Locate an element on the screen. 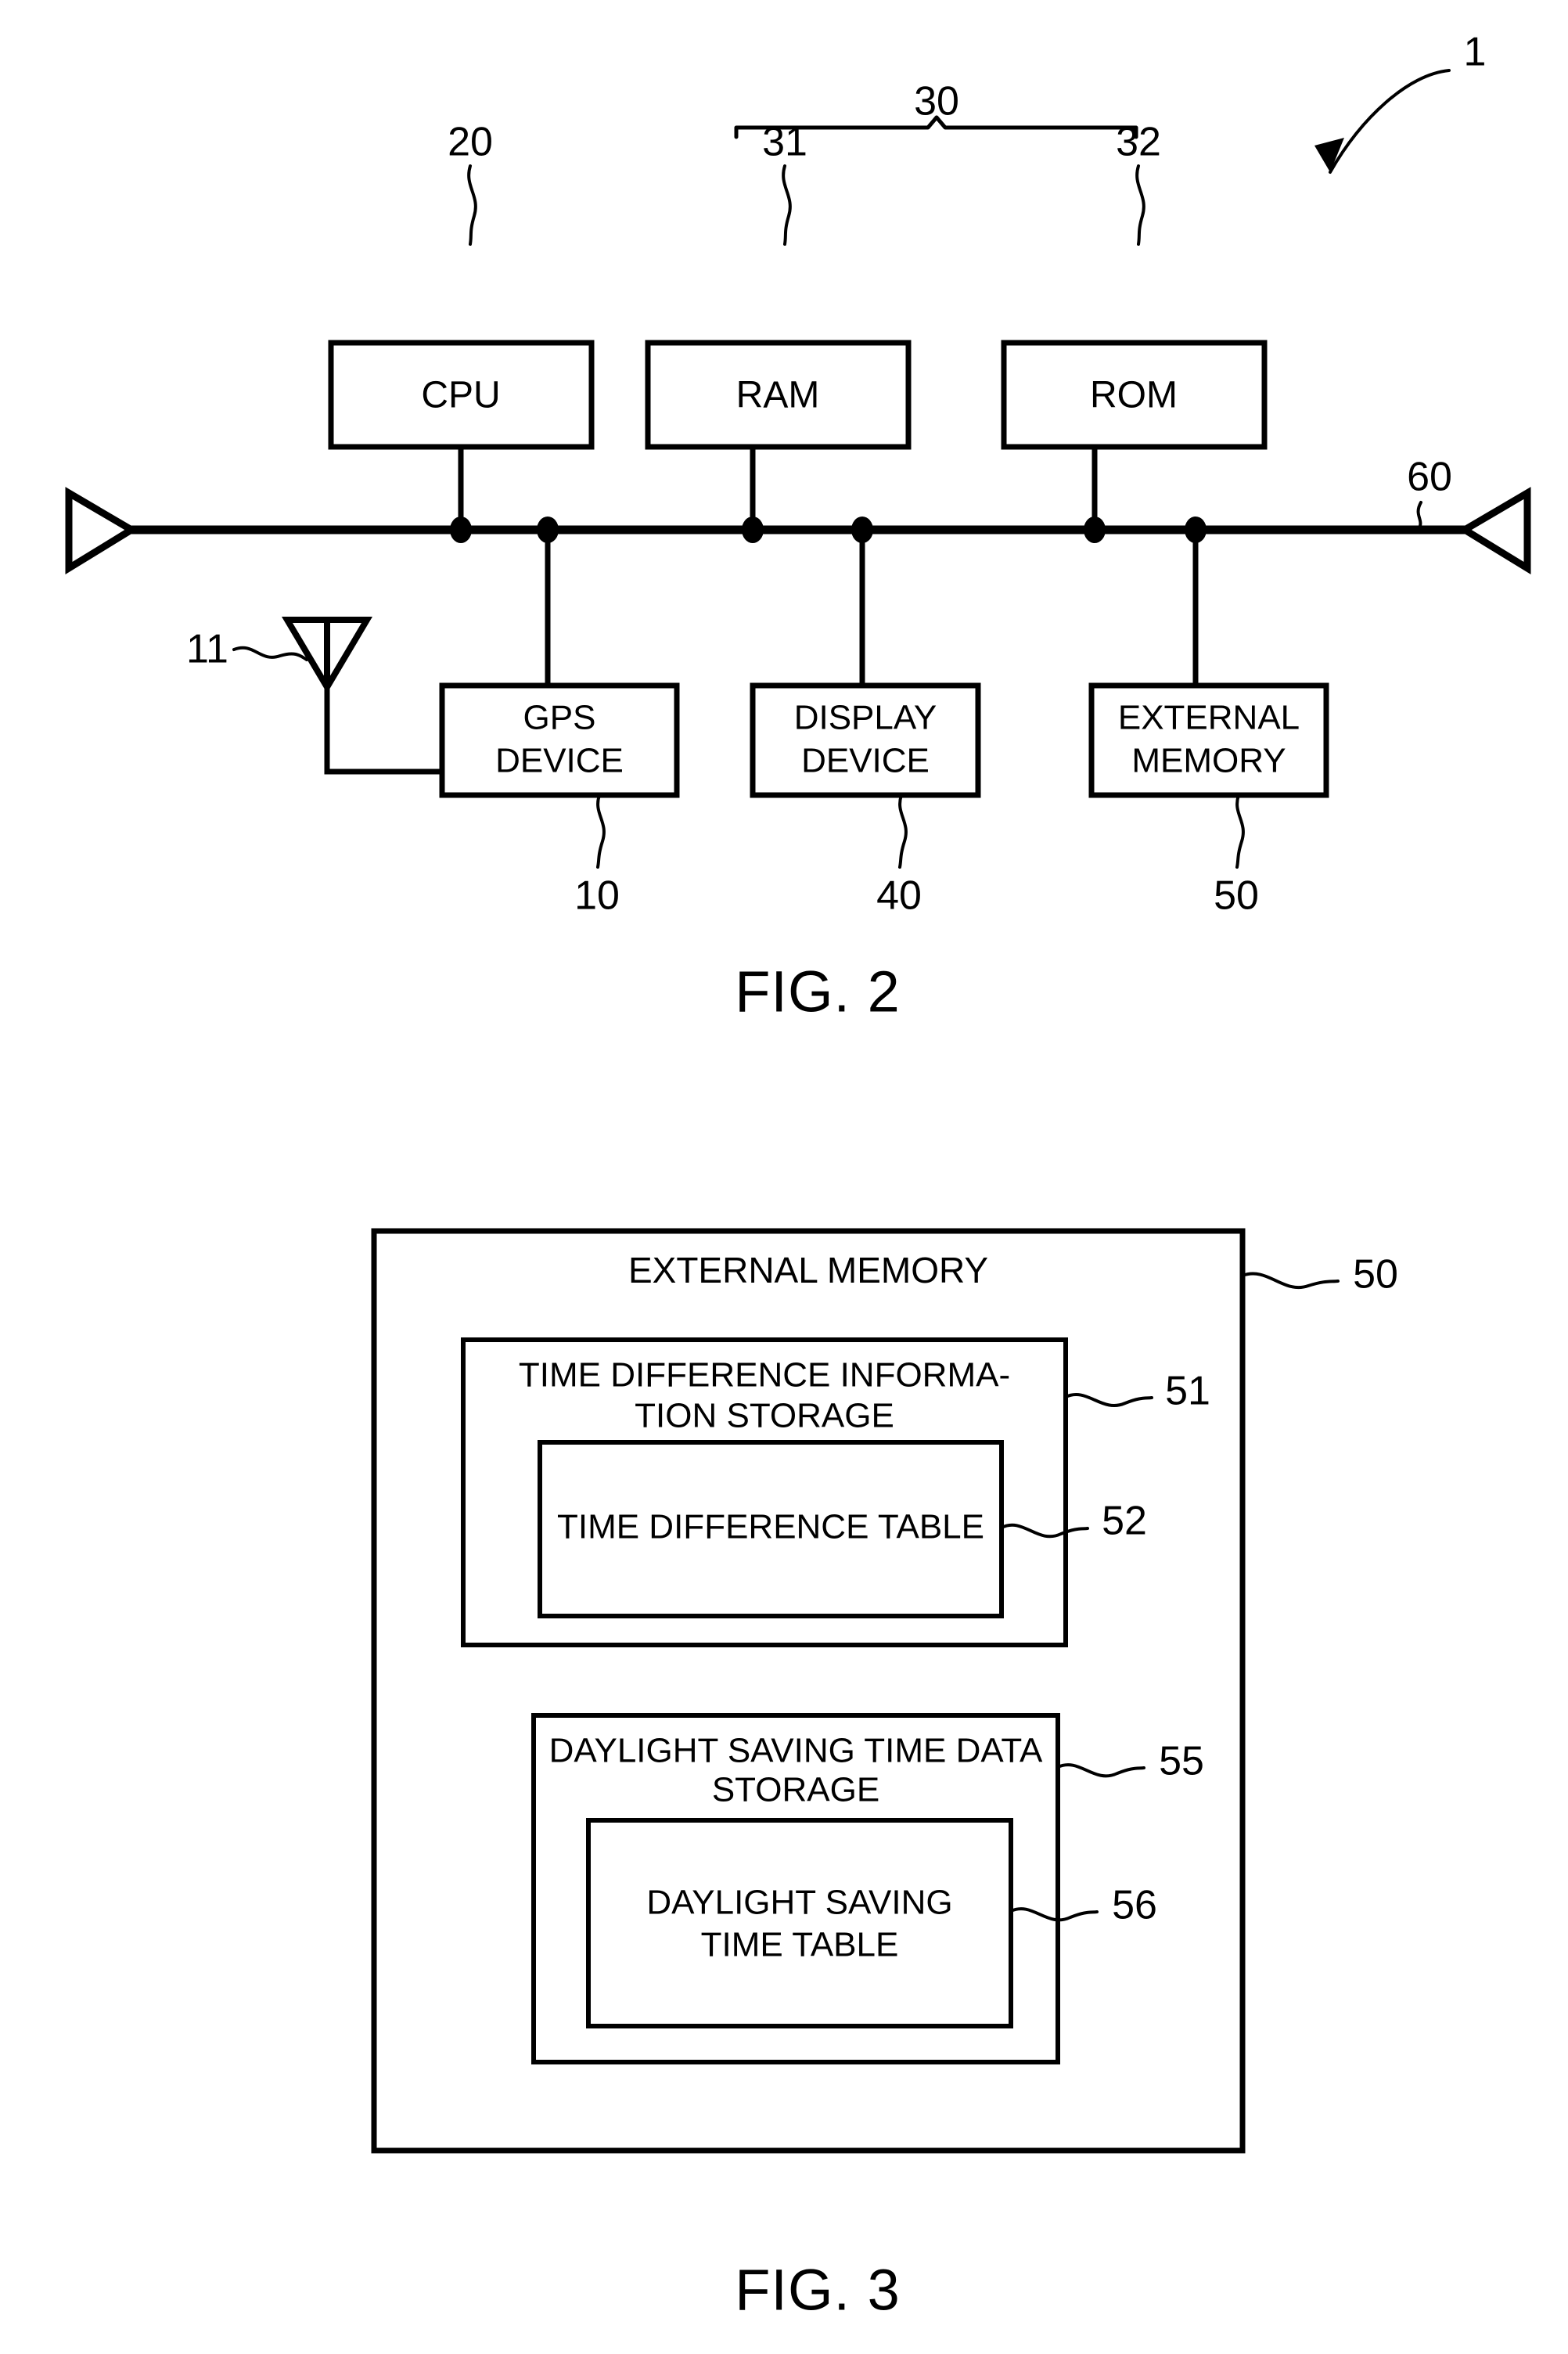 The image size is (1568, 2354). ref-52-label: 52 is located at coordinates (1125, 1521).